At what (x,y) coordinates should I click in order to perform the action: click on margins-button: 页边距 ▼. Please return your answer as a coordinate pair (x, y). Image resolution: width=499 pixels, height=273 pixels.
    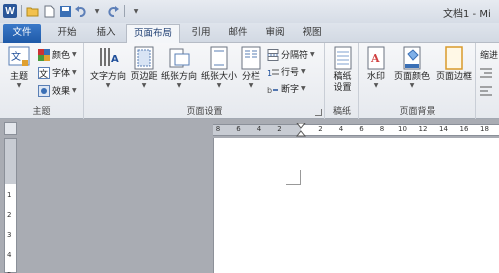
    Looking at the image, I should click on (144, 67).